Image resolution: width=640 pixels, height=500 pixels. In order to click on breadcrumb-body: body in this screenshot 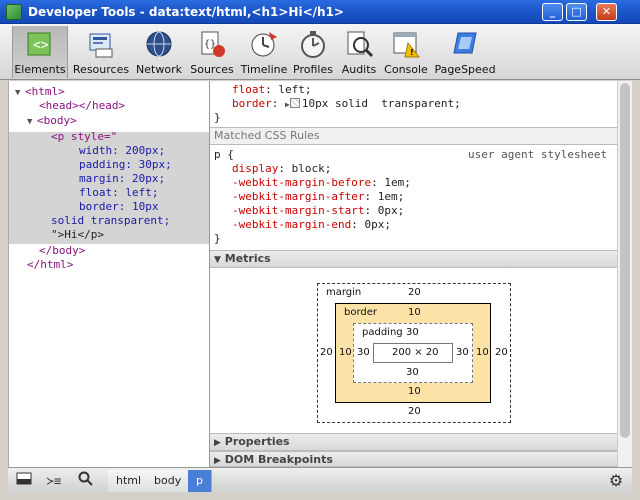, I will do `click(168, 481)`.